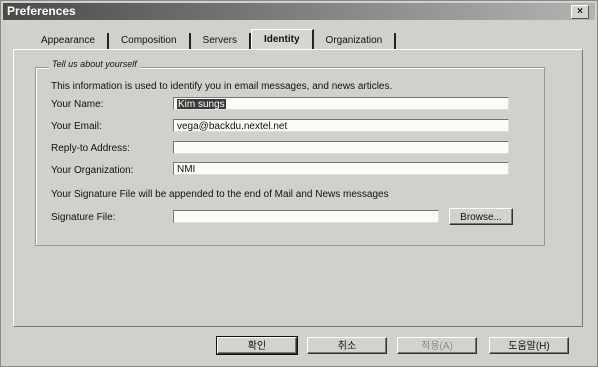 This screenshot has width=598, height=367. I want to click on name-value: Kim sungs, so click(201, 104).